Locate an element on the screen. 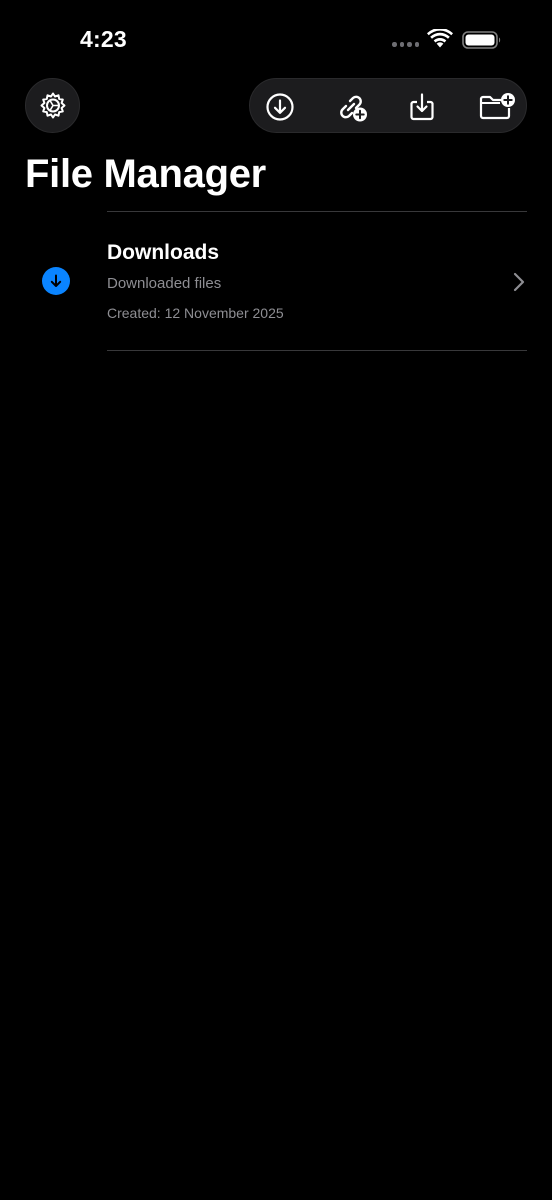  page-title: File Manager is located at coordinates (145, 174).